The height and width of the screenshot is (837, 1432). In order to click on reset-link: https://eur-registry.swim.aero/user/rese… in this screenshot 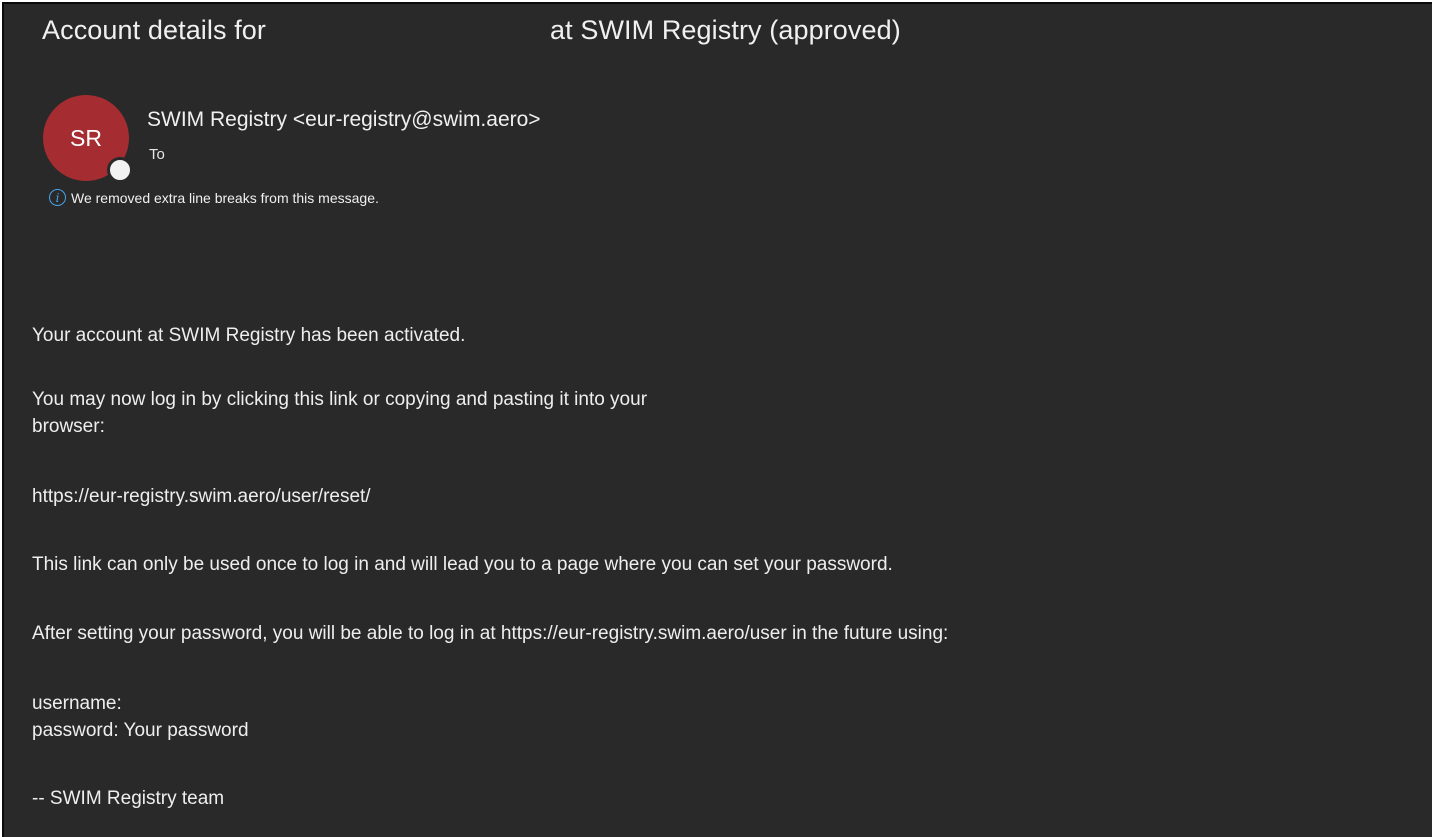, I will do `click(201, 496)`.